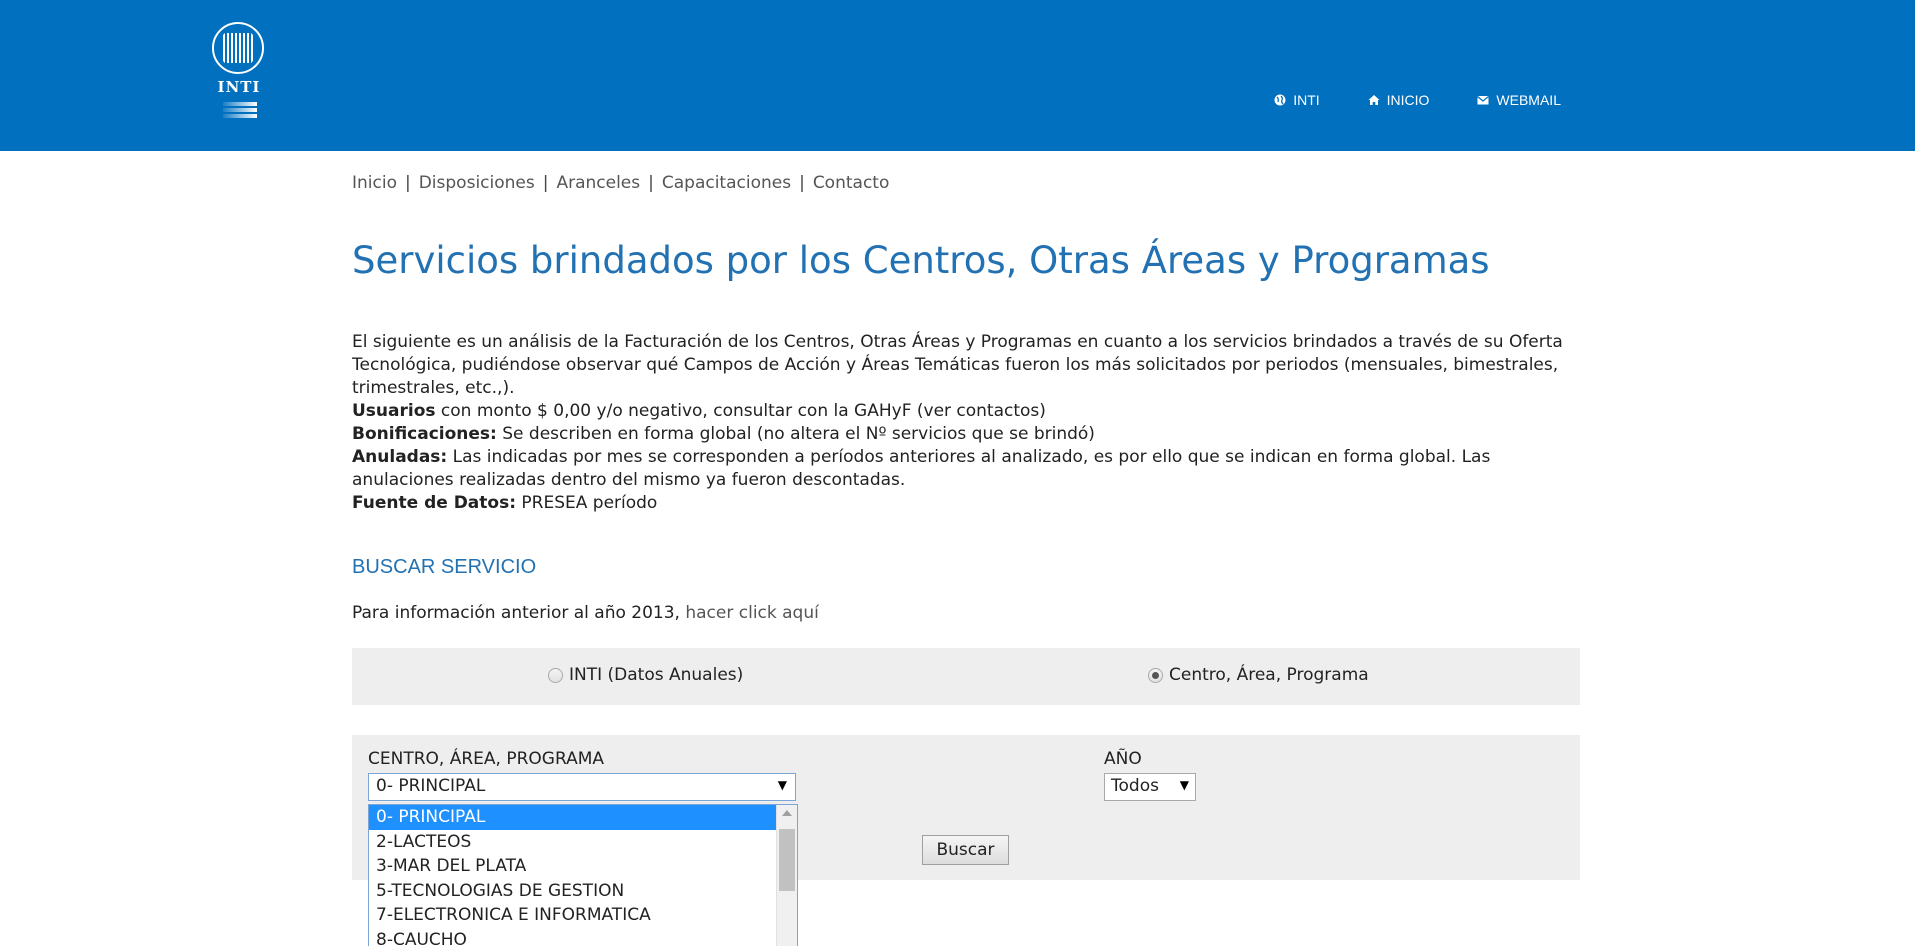 Image resolution: width=1915 pixels, height=946 pixels. I want to click on buscar-button: Buscar, so click(965, 850).